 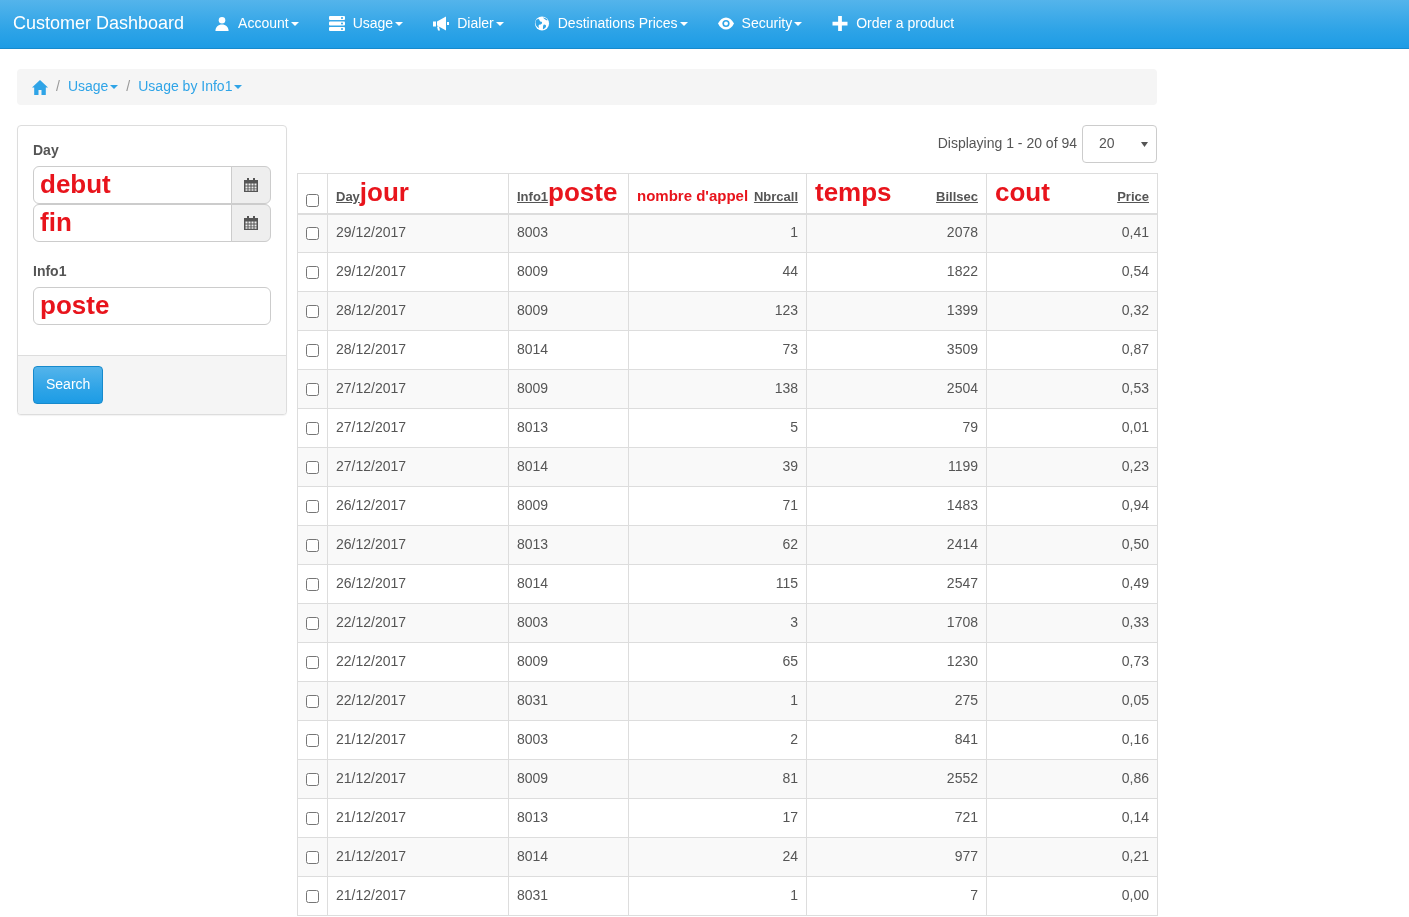 I want to click on table-cell: 27/12/2017, so click(x=418, y=428).